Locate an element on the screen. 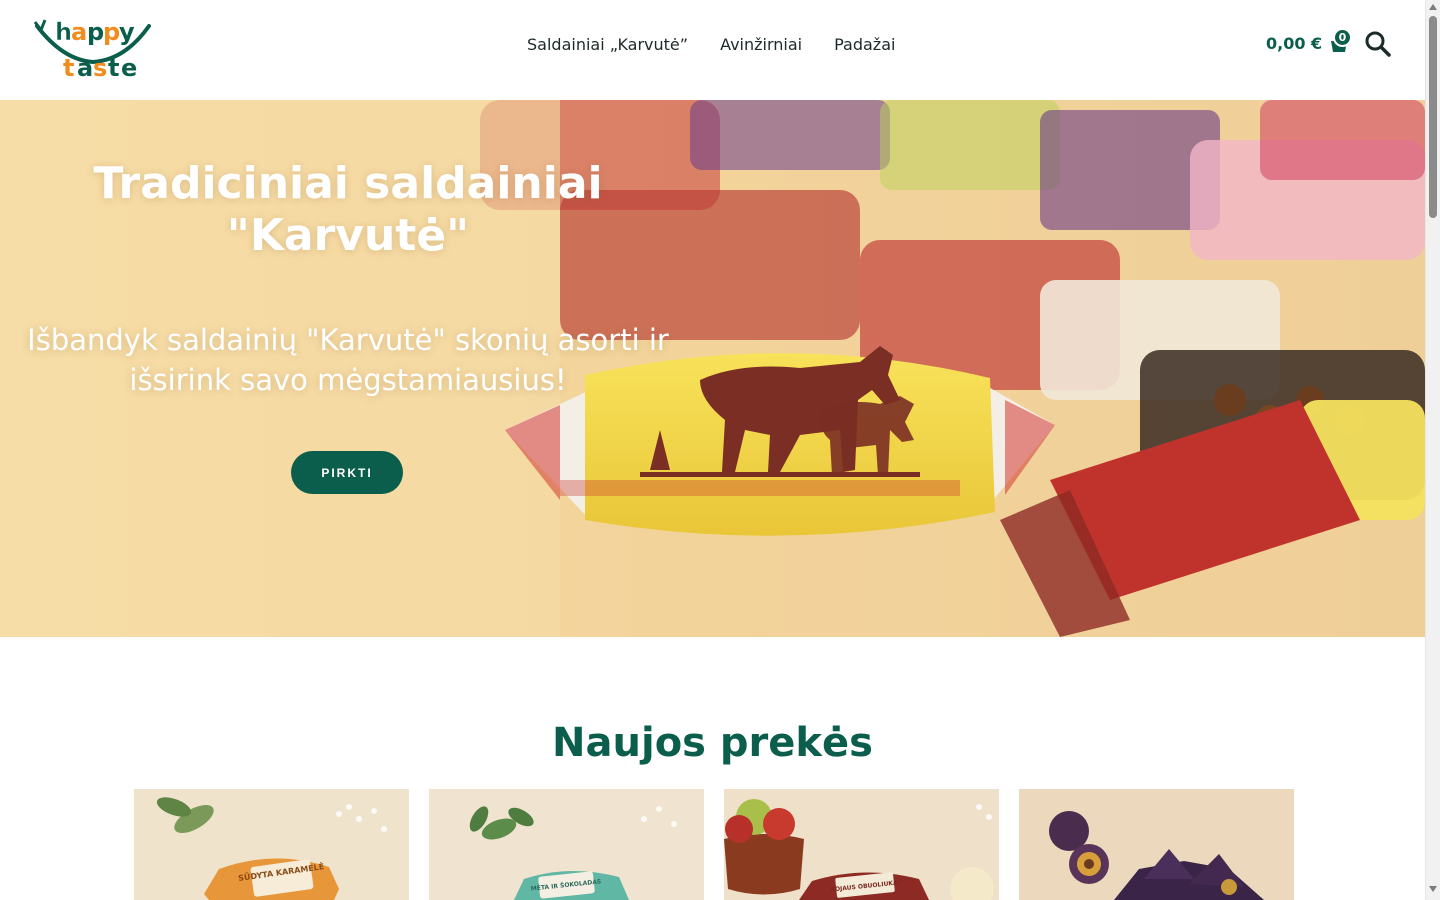 This screenshot has width=1440, height=900. product-card is located at coordinates (1156, 844).